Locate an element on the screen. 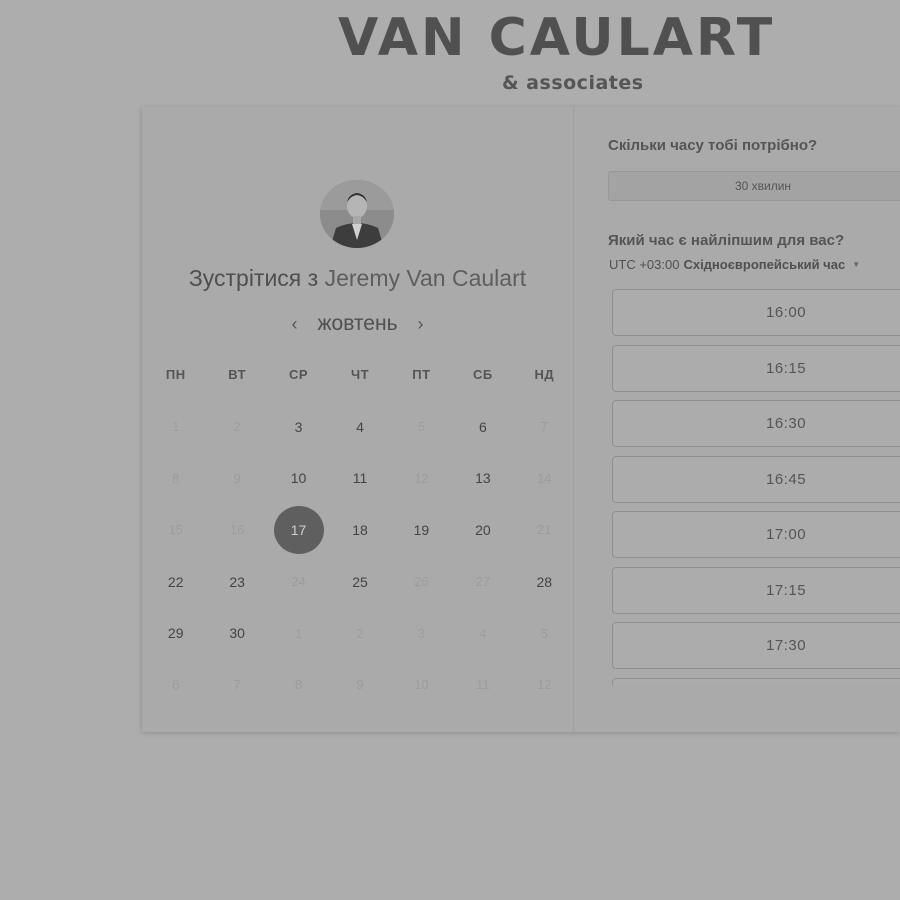  time-slot-button: 16:30 is located at coordinates (756, 423).